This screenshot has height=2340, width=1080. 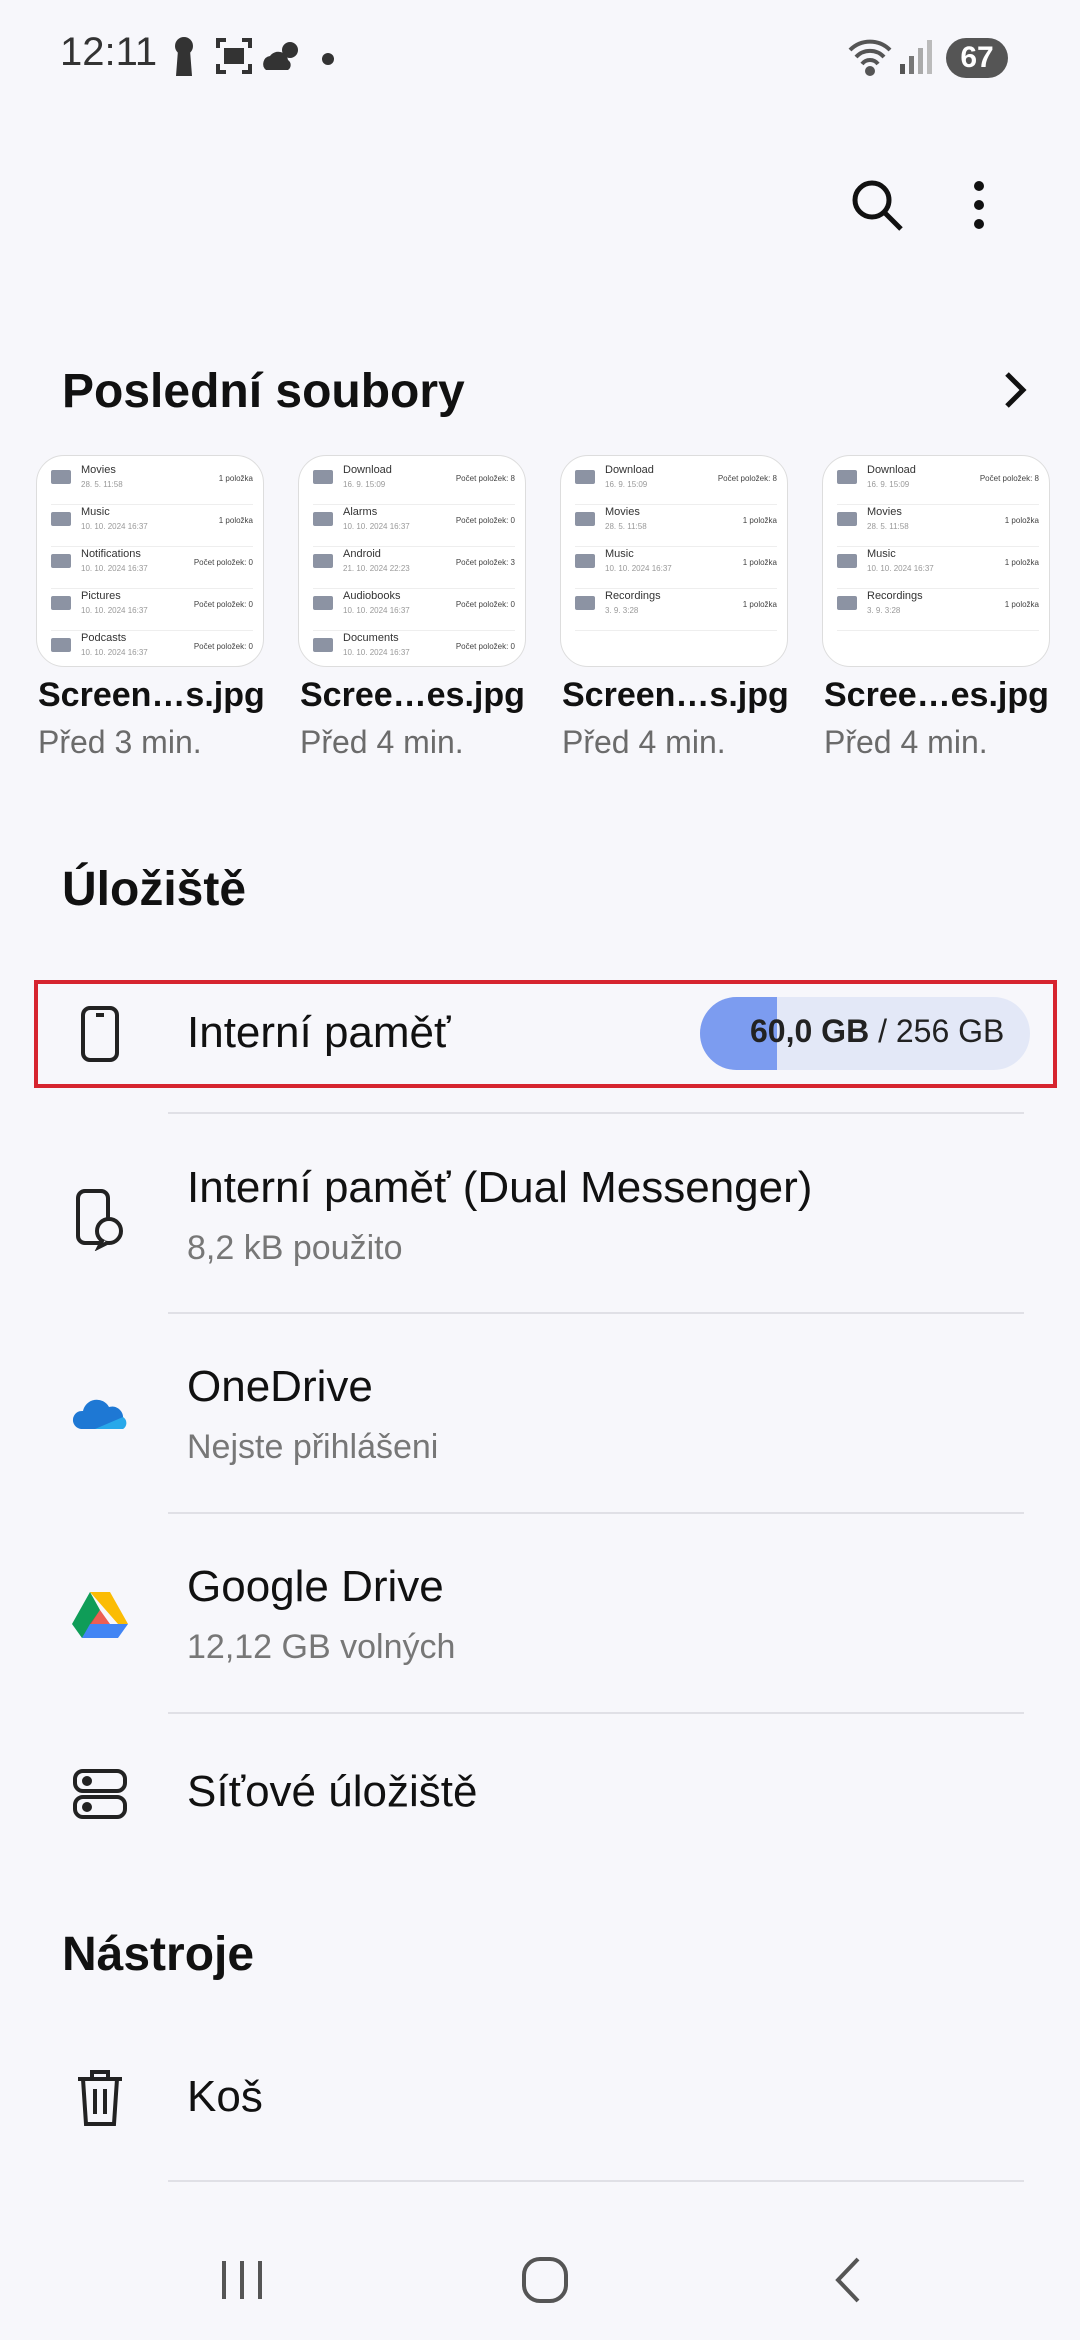 What do you see at coordinates (154, 889) in the screenshot?
I see `storage-title: Úložiště` at bounding box center [154, 889].